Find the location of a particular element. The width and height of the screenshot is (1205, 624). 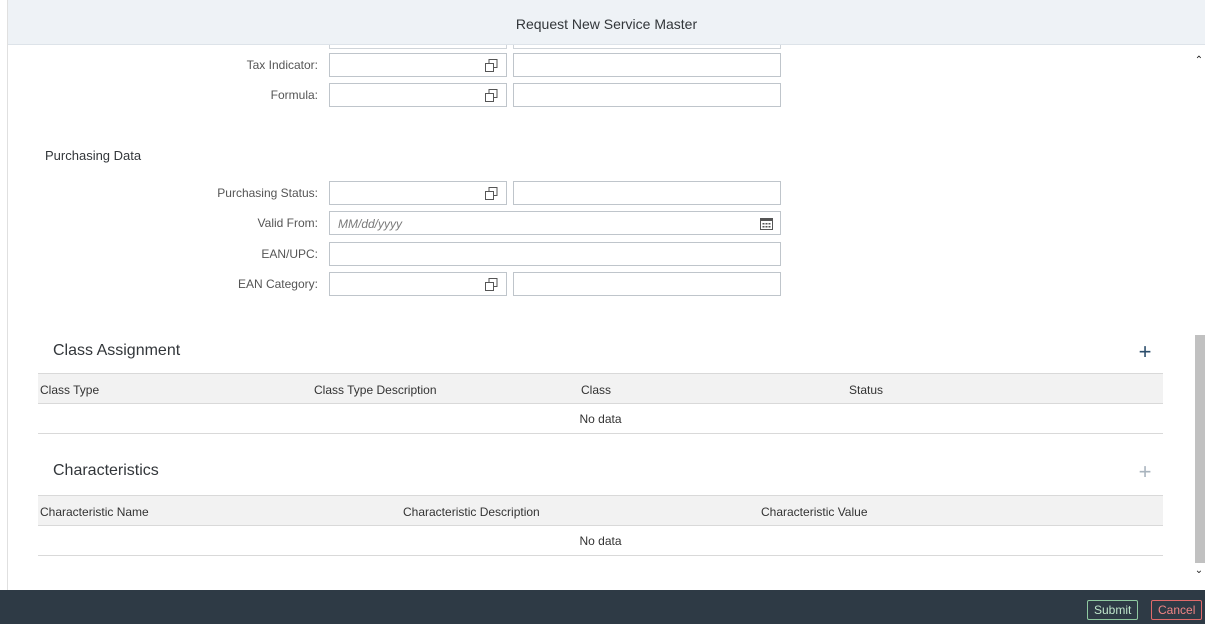

column-header: Status is located at coordinates (866, 390).